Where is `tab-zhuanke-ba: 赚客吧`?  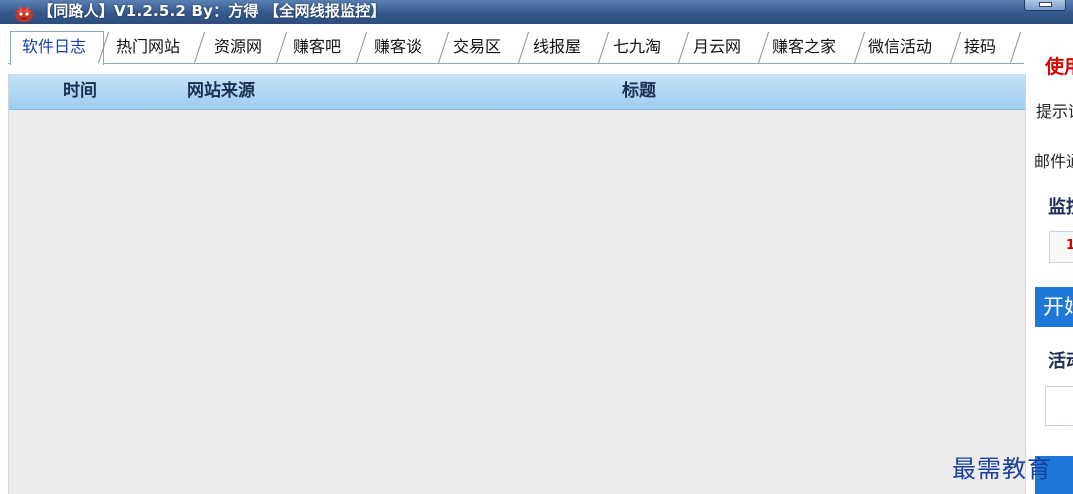
tab-zhuanke-ba: 赚客吧 is located at coordinates (316, 47).